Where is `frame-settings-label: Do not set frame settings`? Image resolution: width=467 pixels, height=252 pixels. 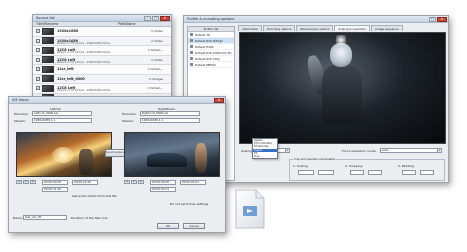 frame-settings-label: Do not set frame settings is located at coordinates (189, 204).